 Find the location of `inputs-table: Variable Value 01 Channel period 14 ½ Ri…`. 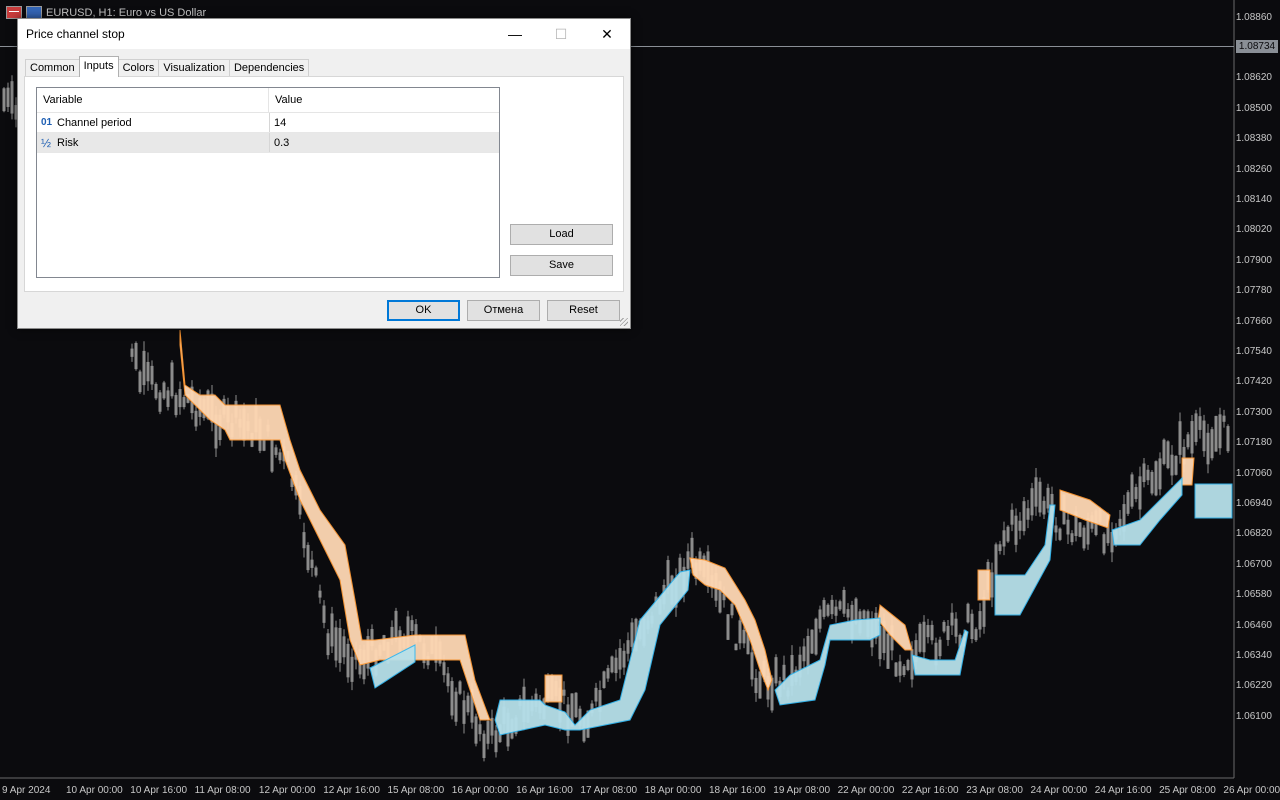

inputs-table: Variable Value 01 Channel period 14 ½ Ri… is located at coordinates (268, 182).